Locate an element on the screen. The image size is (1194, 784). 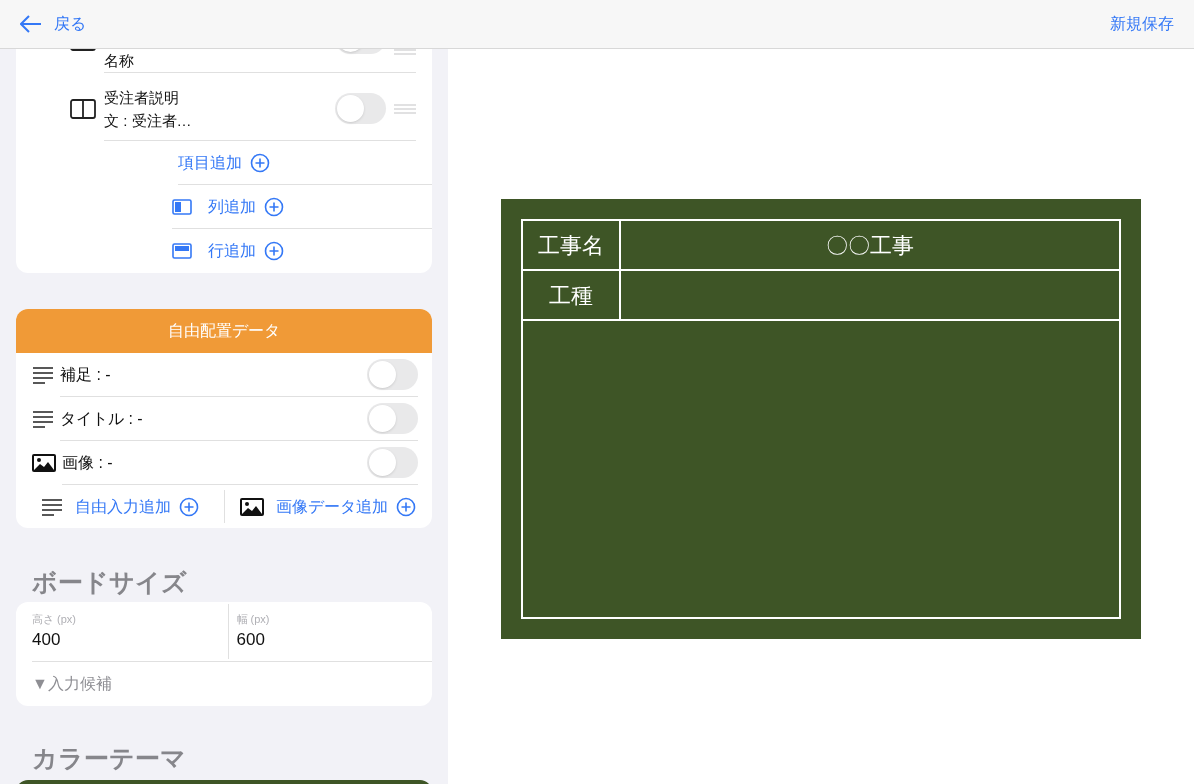
item-label: 名称 is located at coordinates (119, 61).